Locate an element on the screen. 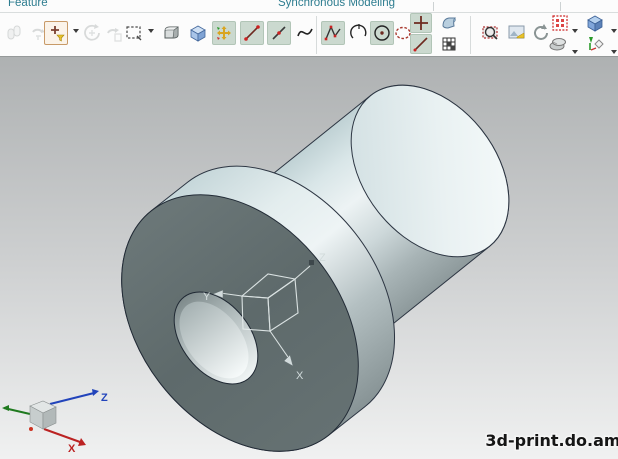 This screenshot has width=618, height=459. toolbar-group-label-row: Feature Synchronous Modeling is located at coordinates (309, 6).